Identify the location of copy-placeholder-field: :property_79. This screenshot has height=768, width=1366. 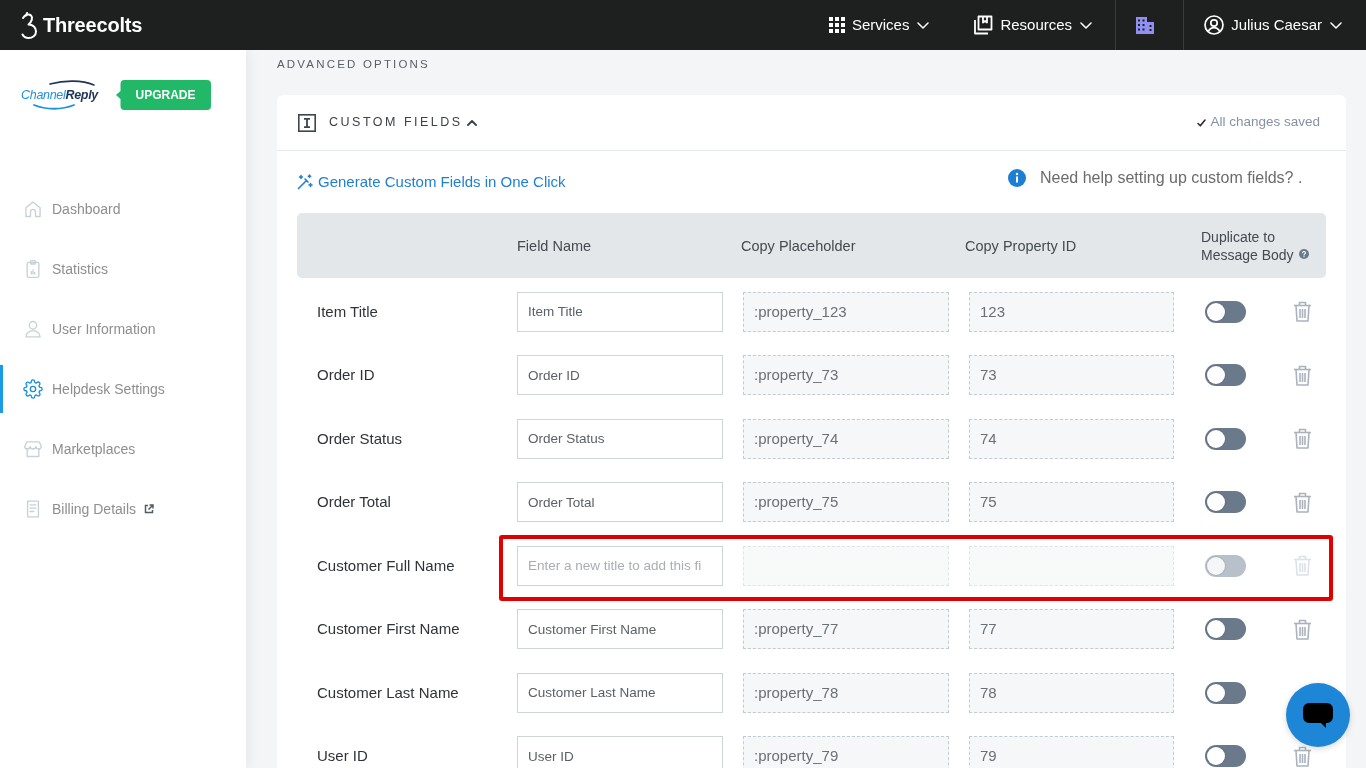
(846, 752).